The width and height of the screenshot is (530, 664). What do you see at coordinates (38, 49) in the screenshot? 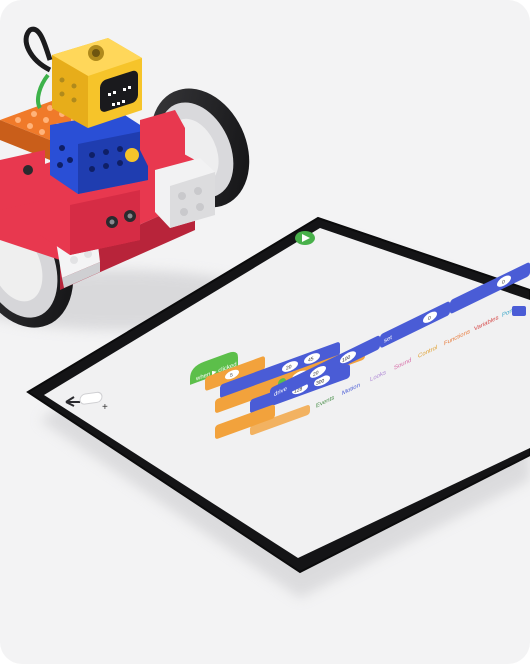
I see `cable` at bounding box center [38, 49].